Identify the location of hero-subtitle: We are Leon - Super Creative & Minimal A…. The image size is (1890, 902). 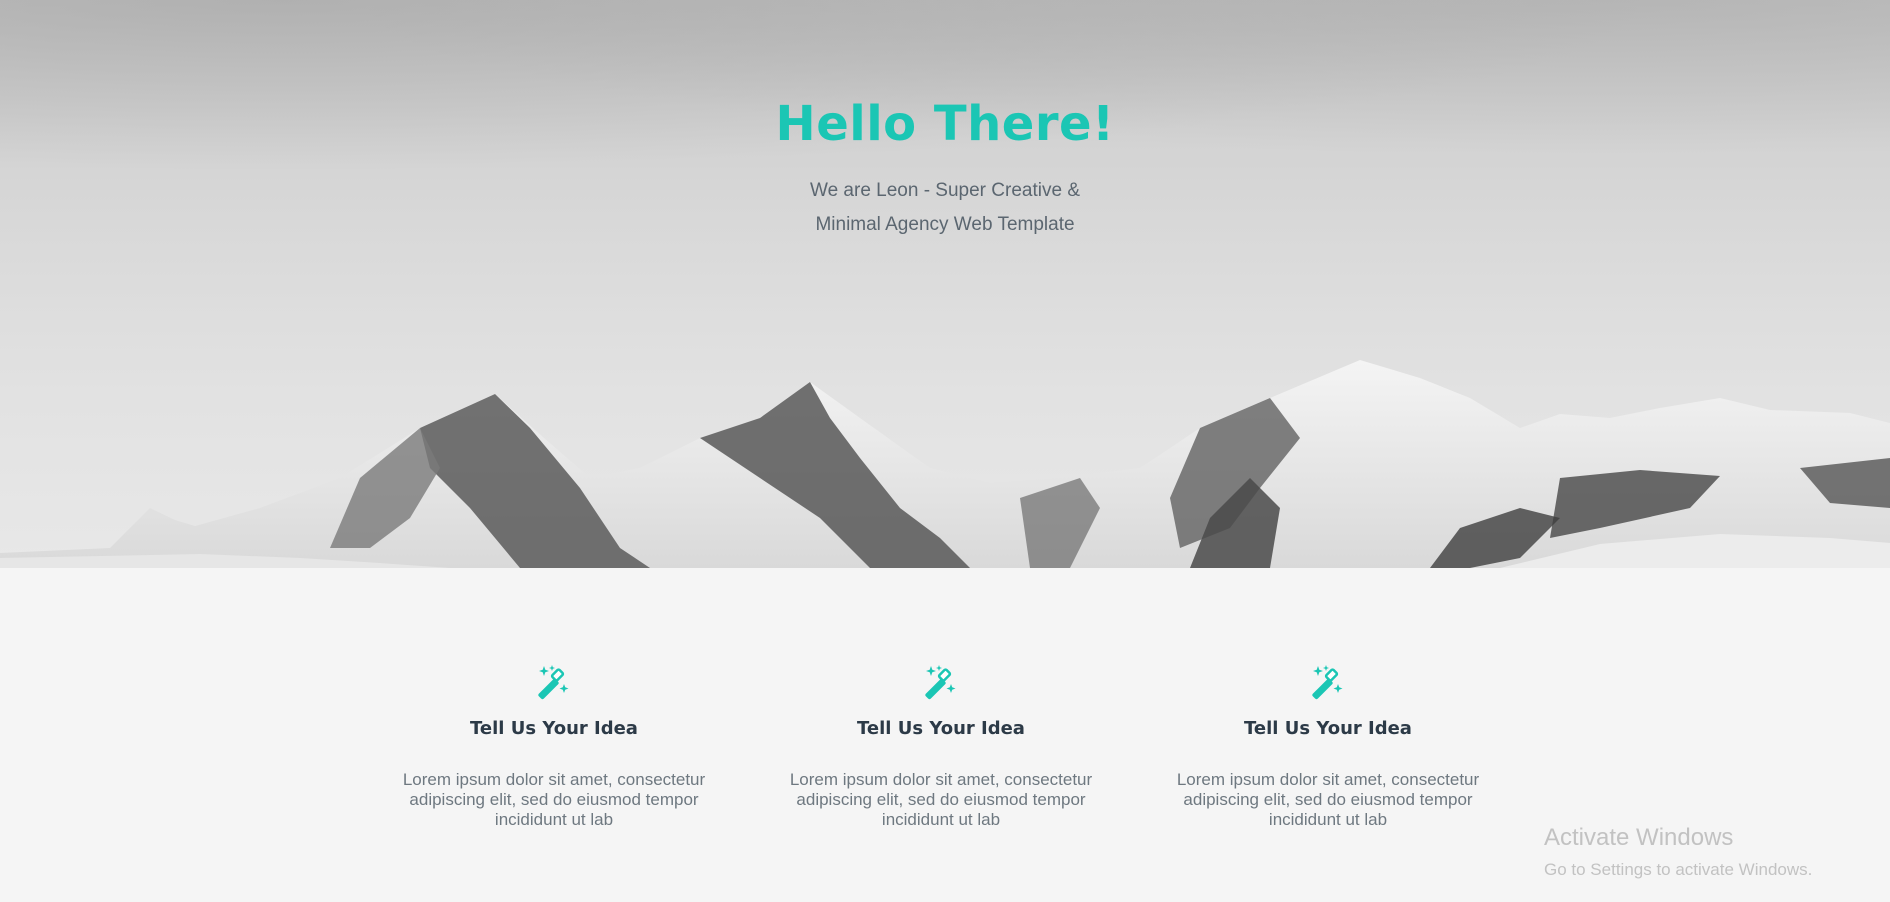
(945, 208).